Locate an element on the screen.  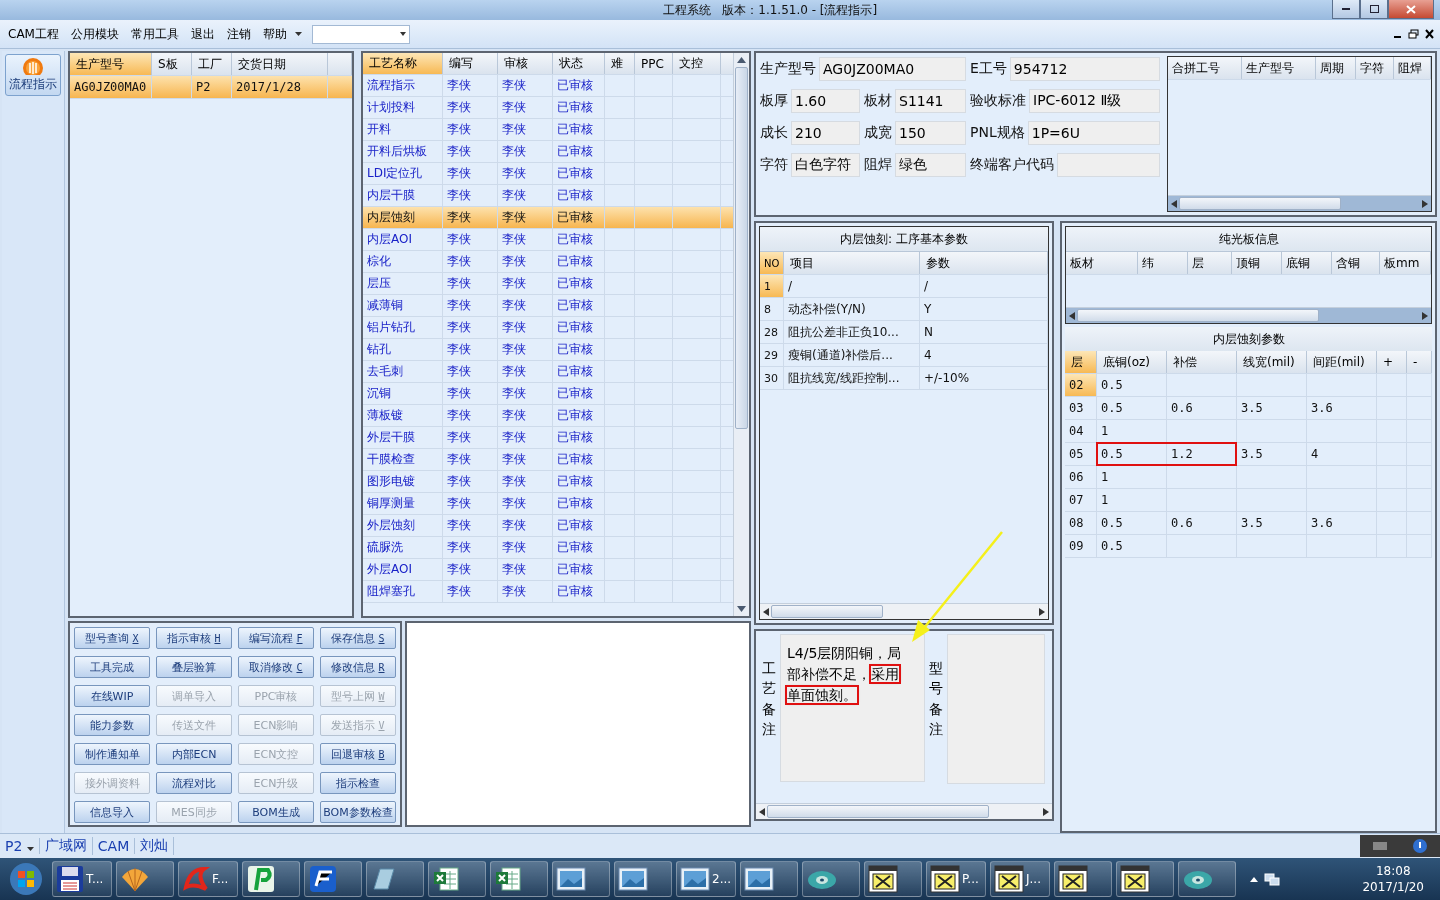
mdi-restore-icon is located at coordinates (1414, 34).